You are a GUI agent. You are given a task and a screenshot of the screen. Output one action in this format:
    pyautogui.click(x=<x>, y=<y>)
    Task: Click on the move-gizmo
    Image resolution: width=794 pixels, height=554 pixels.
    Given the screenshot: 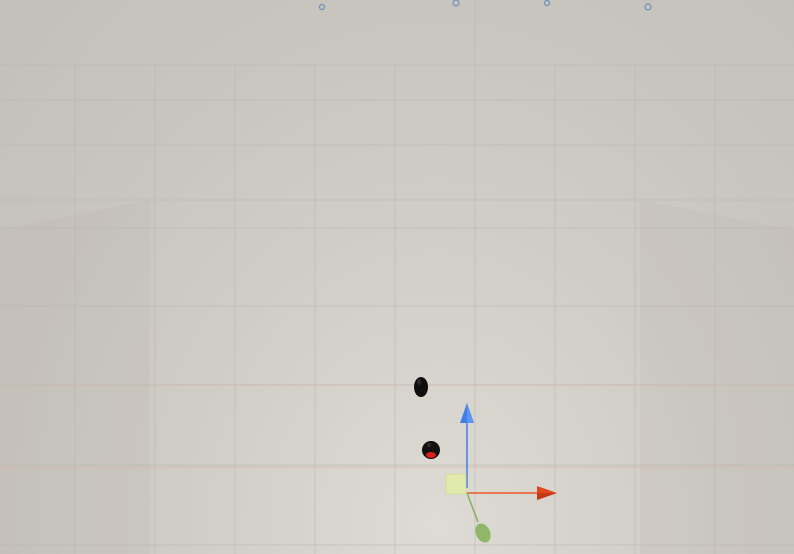 What is the action you would take?
    pyautogui.click(x=501, y=474)
    